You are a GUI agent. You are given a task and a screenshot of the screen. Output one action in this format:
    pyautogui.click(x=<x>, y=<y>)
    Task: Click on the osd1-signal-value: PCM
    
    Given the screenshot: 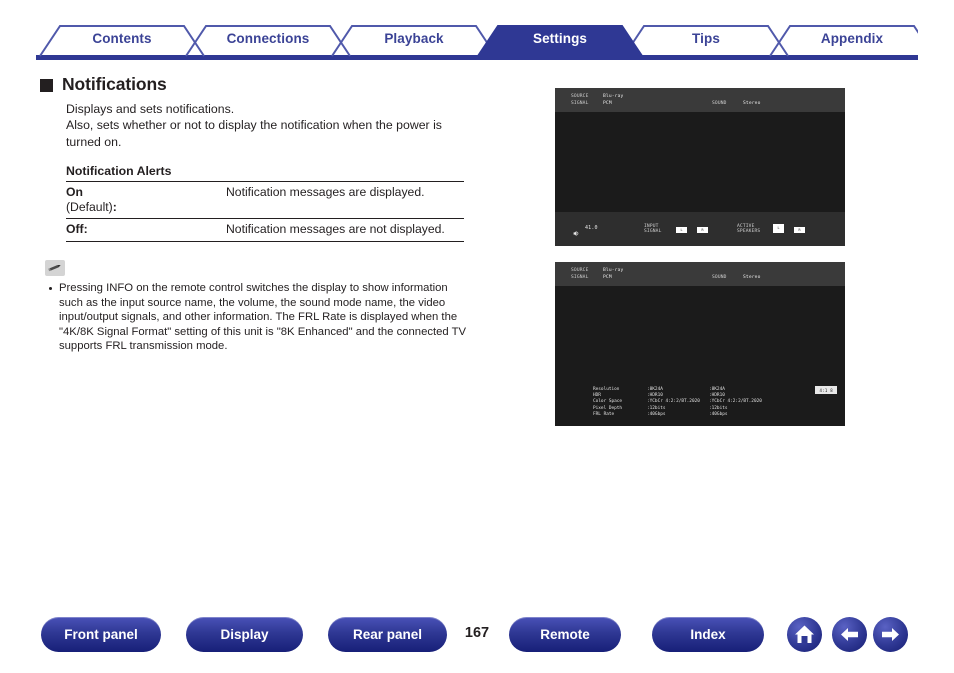 What is the action you would take?
    pyautogui.click(x=607, y=103)
    